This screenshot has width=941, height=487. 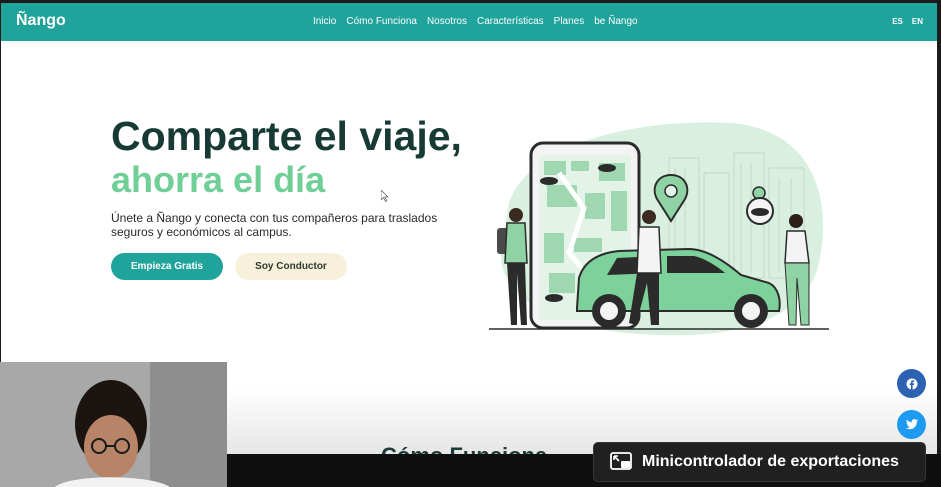 What do you see at coordinates (917, 21) in the screenshot?
I see `lang-en: EN` at bounding box center [917, 21].